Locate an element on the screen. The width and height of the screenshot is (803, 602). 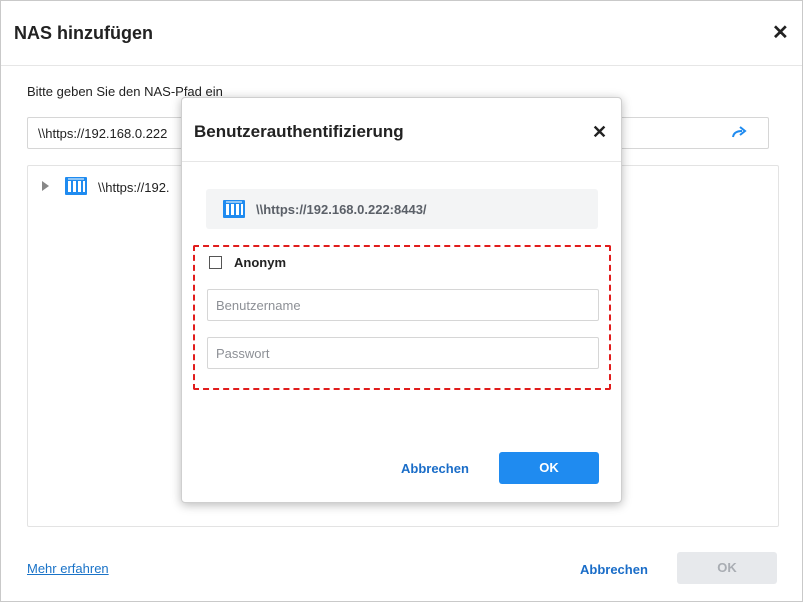
anonymous-checkbox is located at coordinates (215, 262).